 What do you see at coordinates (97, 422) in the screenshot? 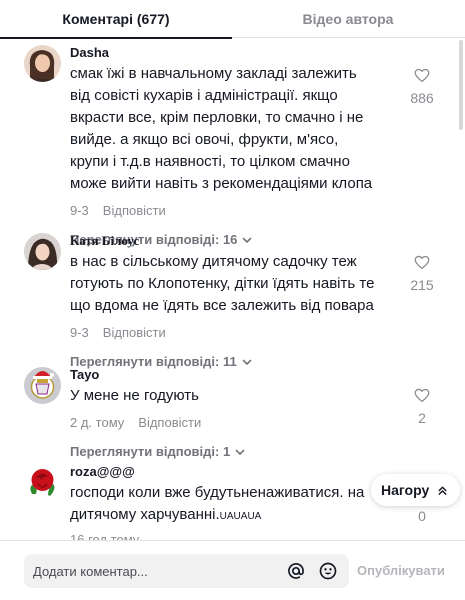
I see `comment-date: 2 д. тому` at bounding box center [97, 422].